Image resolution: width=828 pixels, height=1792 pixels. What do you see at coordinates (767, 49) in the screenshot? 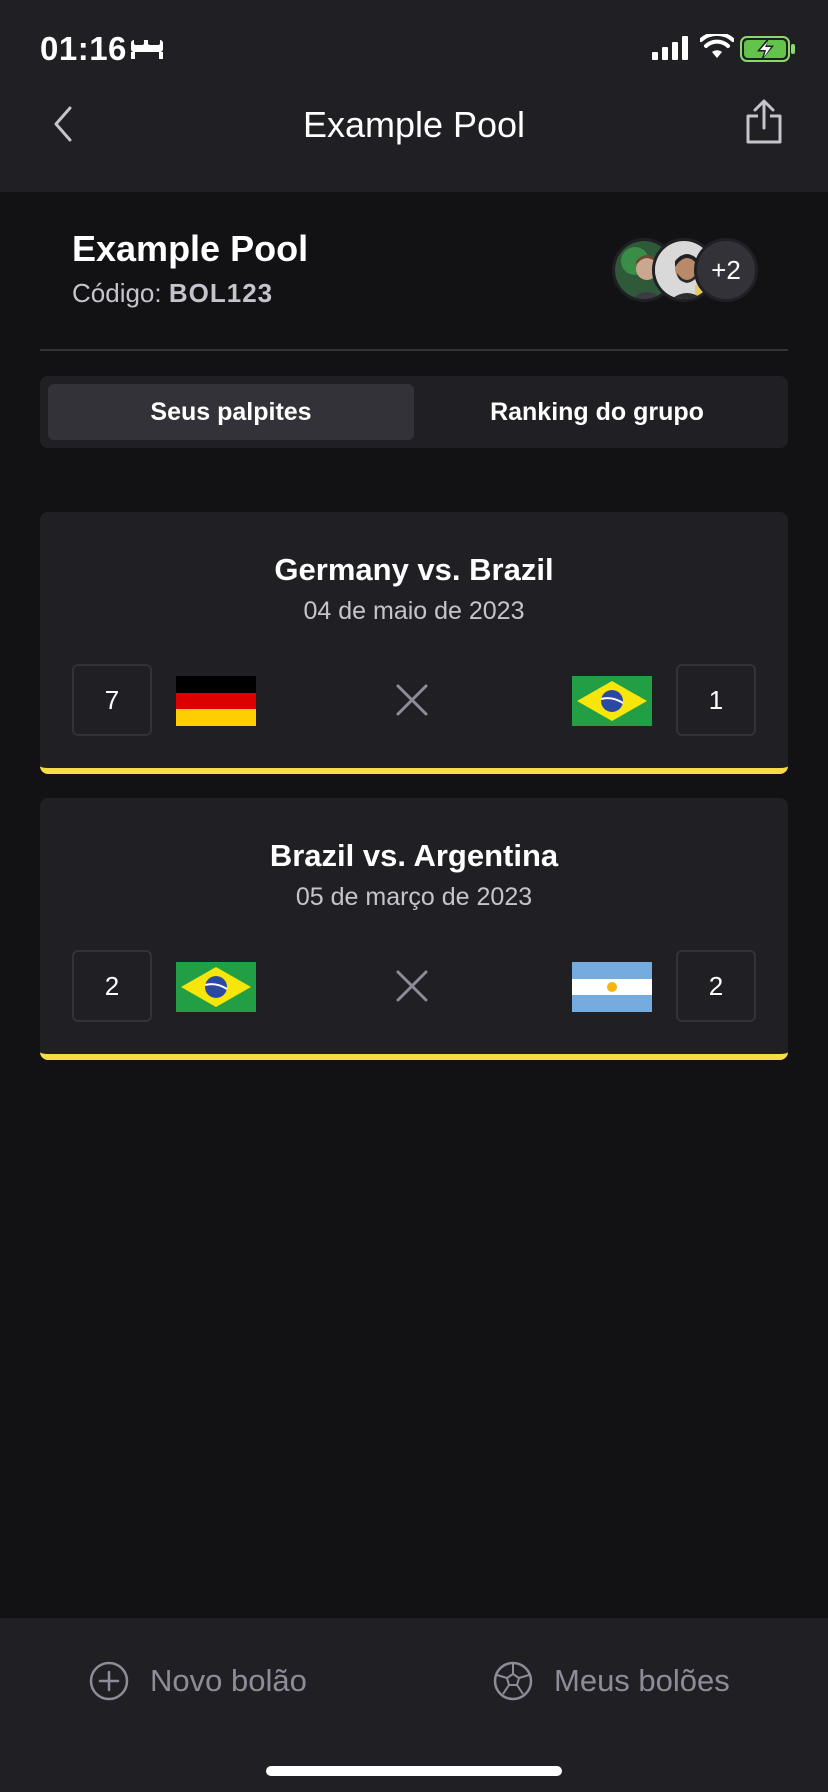
I see `battery-charging-icon` at bounding box center [767, 49].